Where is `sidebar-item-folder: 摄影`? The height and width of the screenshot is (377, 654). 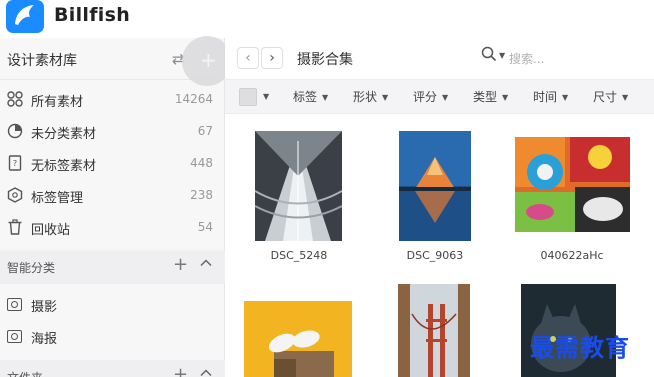
sidebar-item-folder: 摄影 is located at coordinates (112, 305).